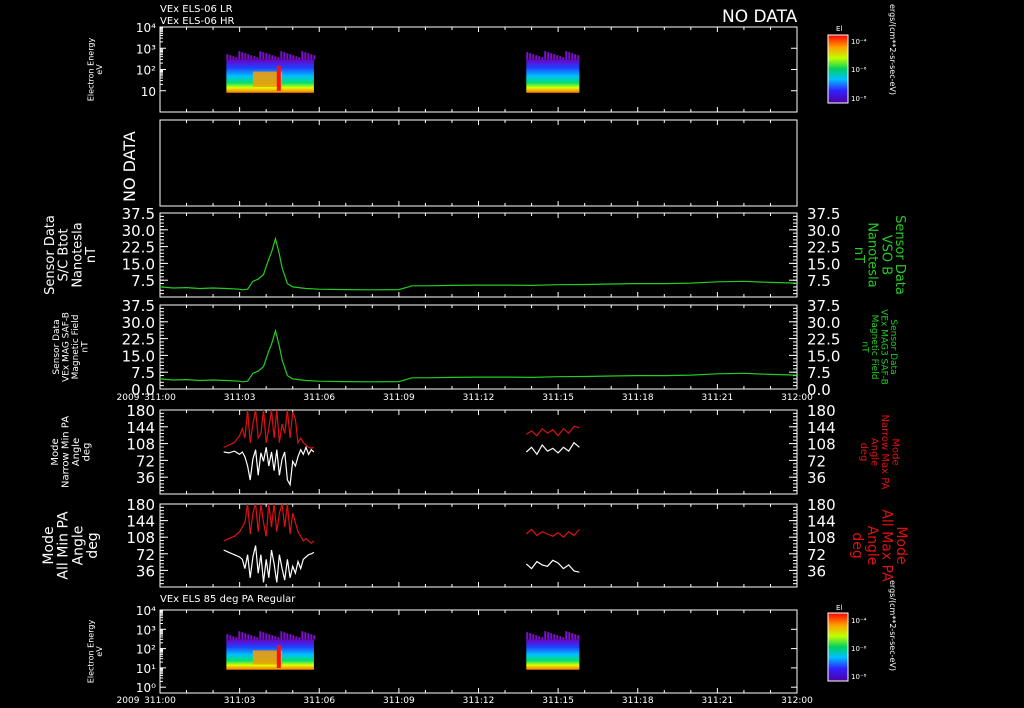 This screenshot has height=708, width=1024. I want to click on time-tick-label-mid: 311:06, so click(319, 398).